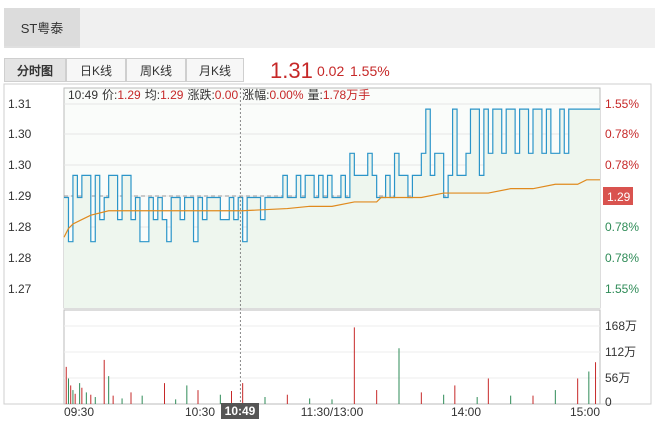  Describe the element at coordinates (227, 95) in the screenshot. I see `info-bar-part: 0.00` at that location.